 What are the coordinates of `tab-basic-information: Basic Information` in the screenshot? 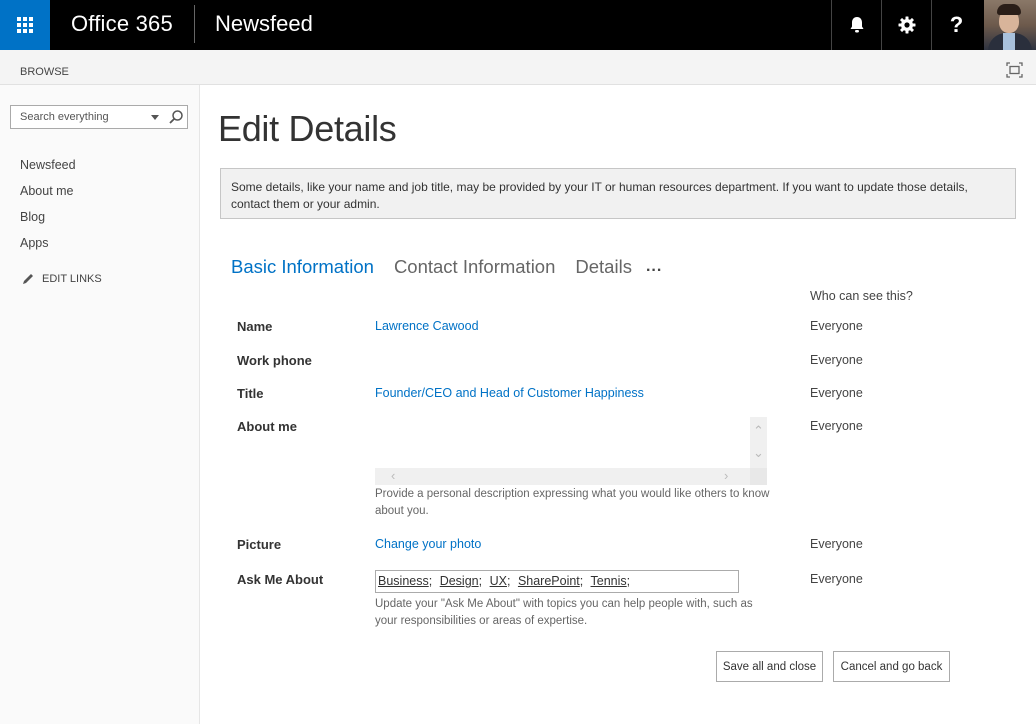 It's located at (302, 267).